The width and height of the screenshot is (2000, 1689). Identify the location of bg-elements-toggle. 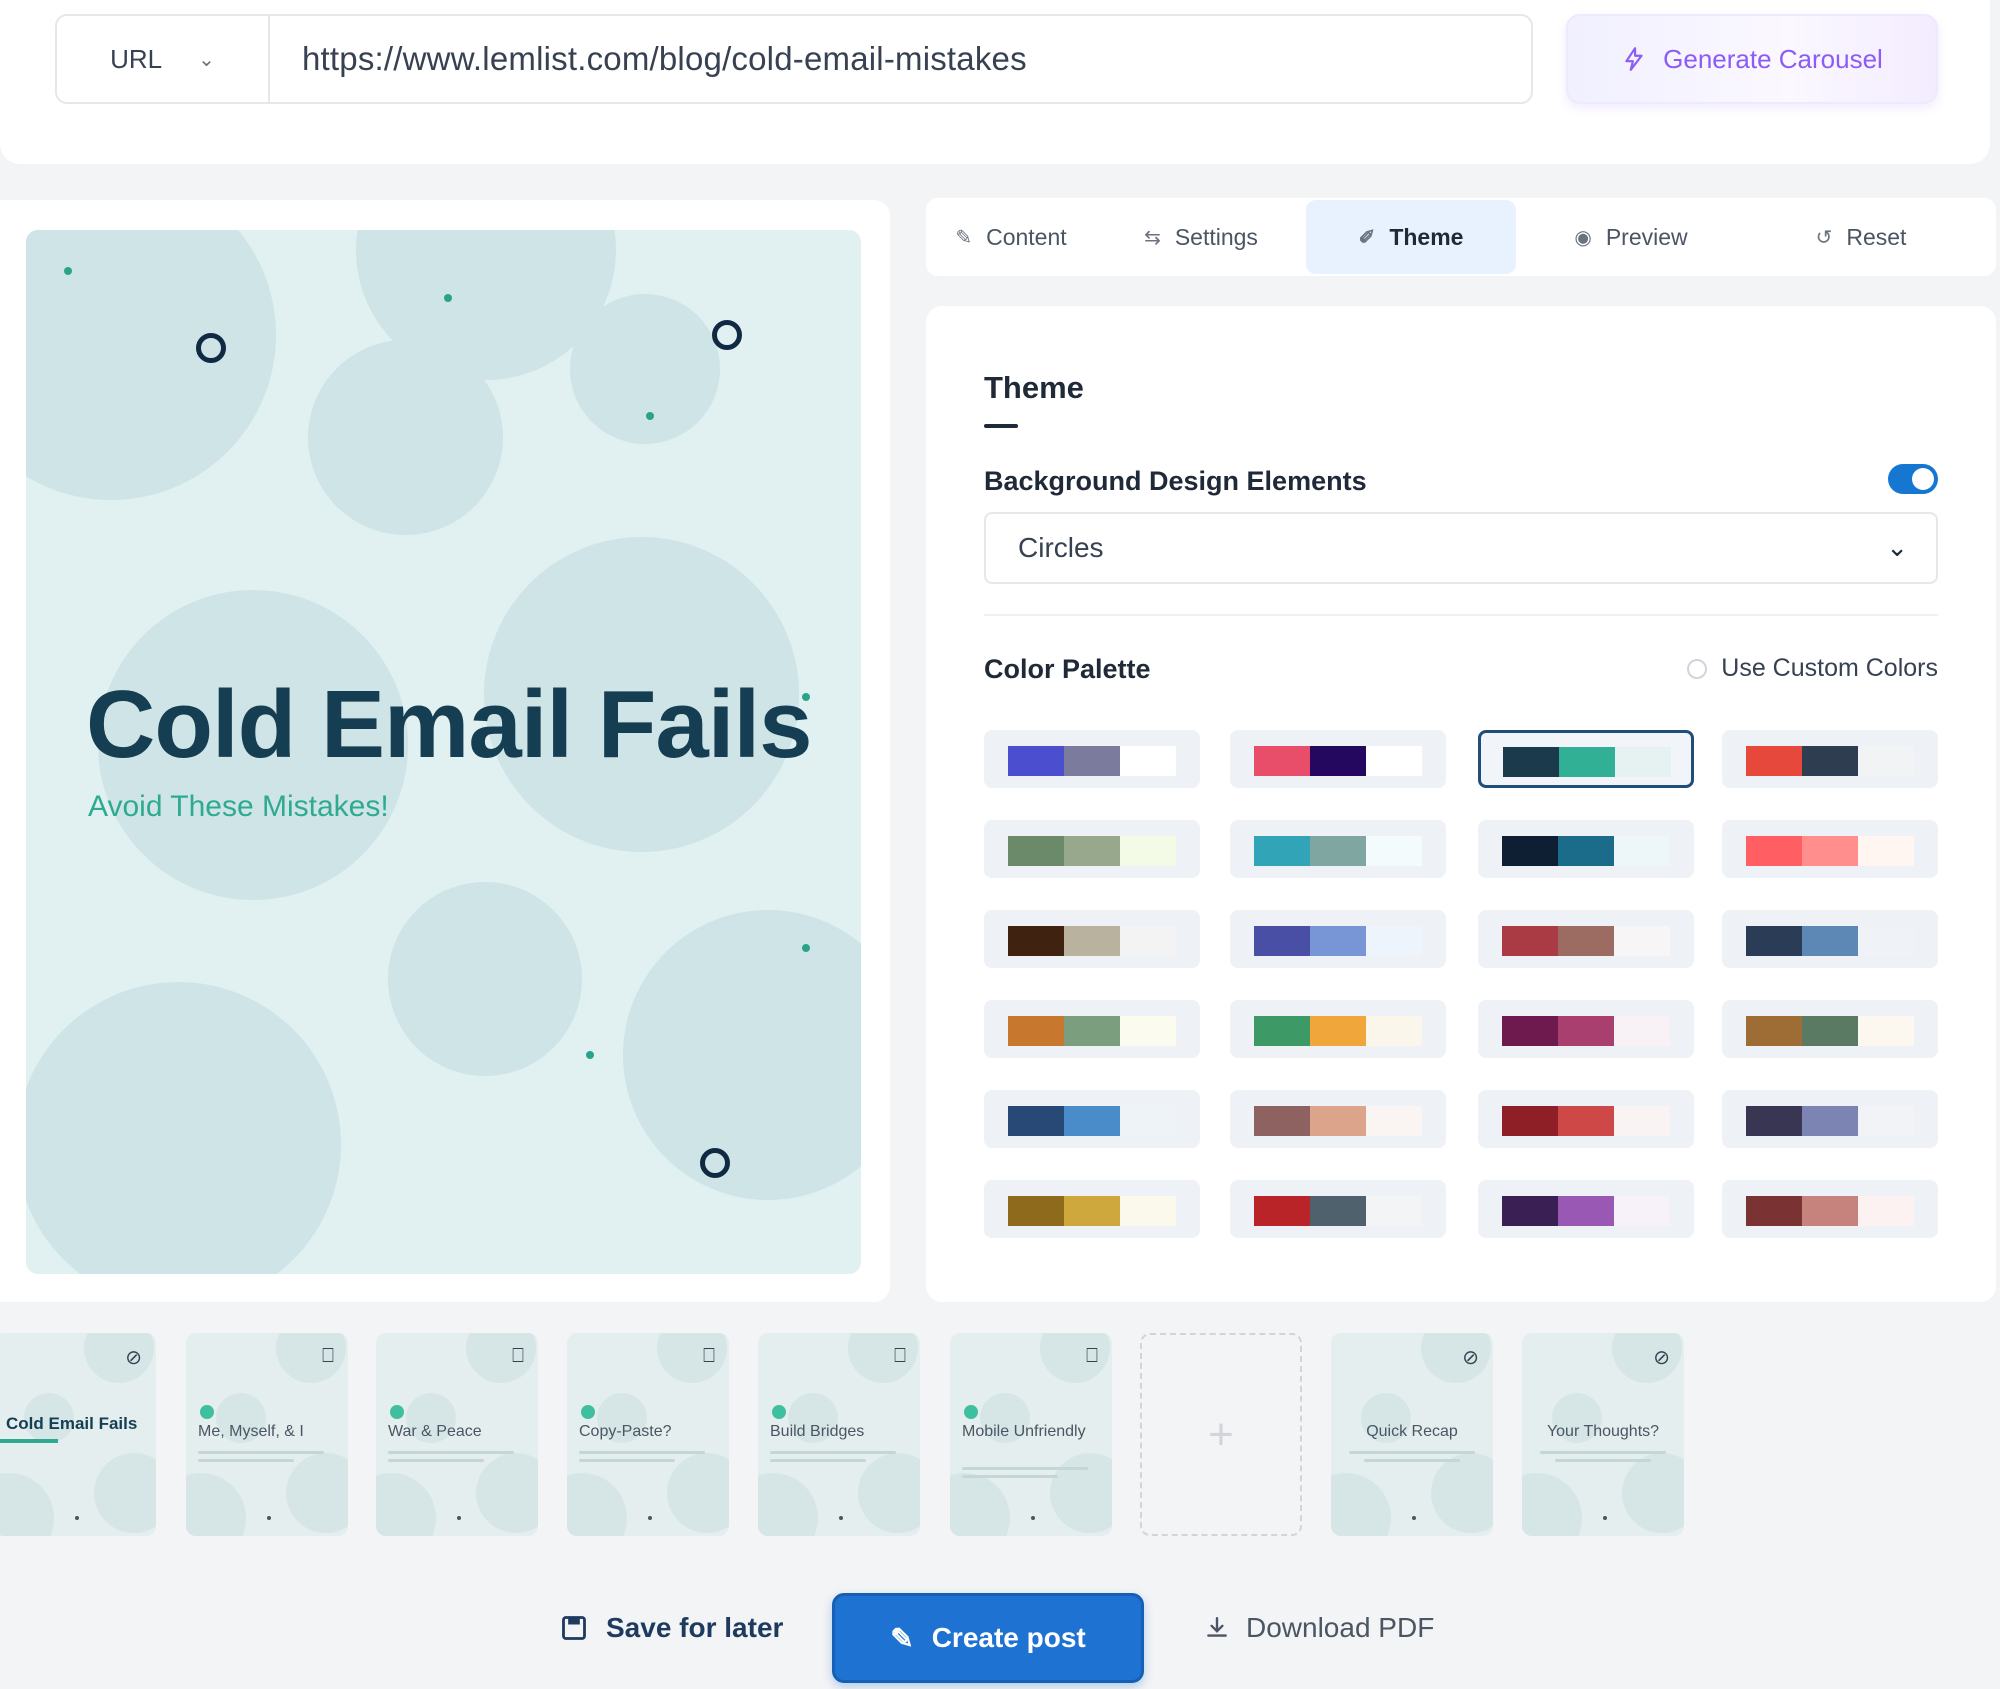
(1913, 479).